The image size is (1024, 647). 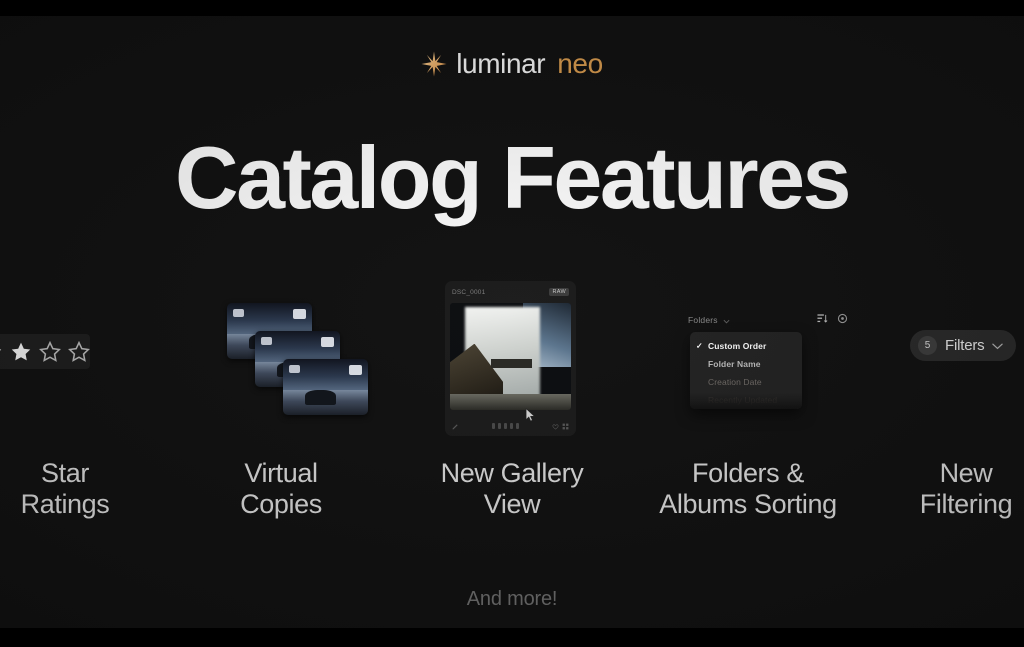 What do you see at coordinates (703, 320) in the screenshot?
I see `folders-header-label: Folders` at bounding box center [703, 320].